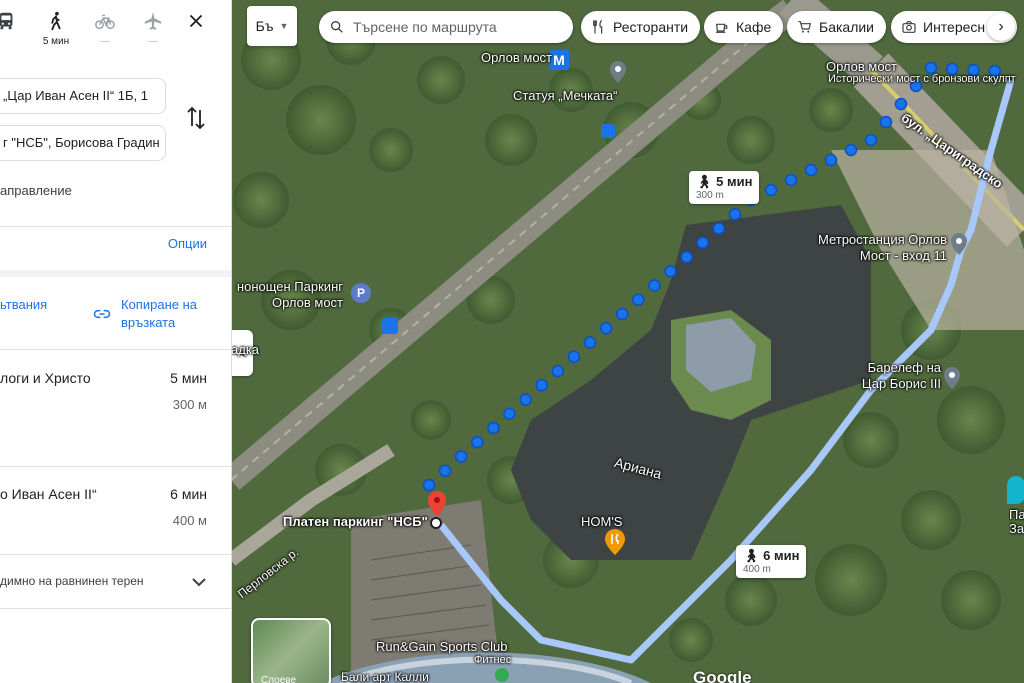  What do you see at coordinates (6, 21) in the screenshot?
I see `bus-icon` at bounding box center [6, 21].